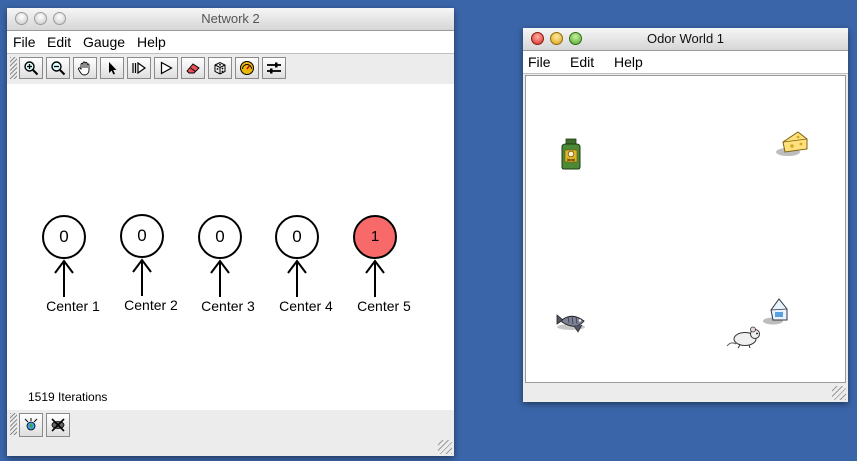 The width and height of the screenshot is (857, 461). I want to click on network-menubar: File Edit Gauge Help, so click(230, 42).